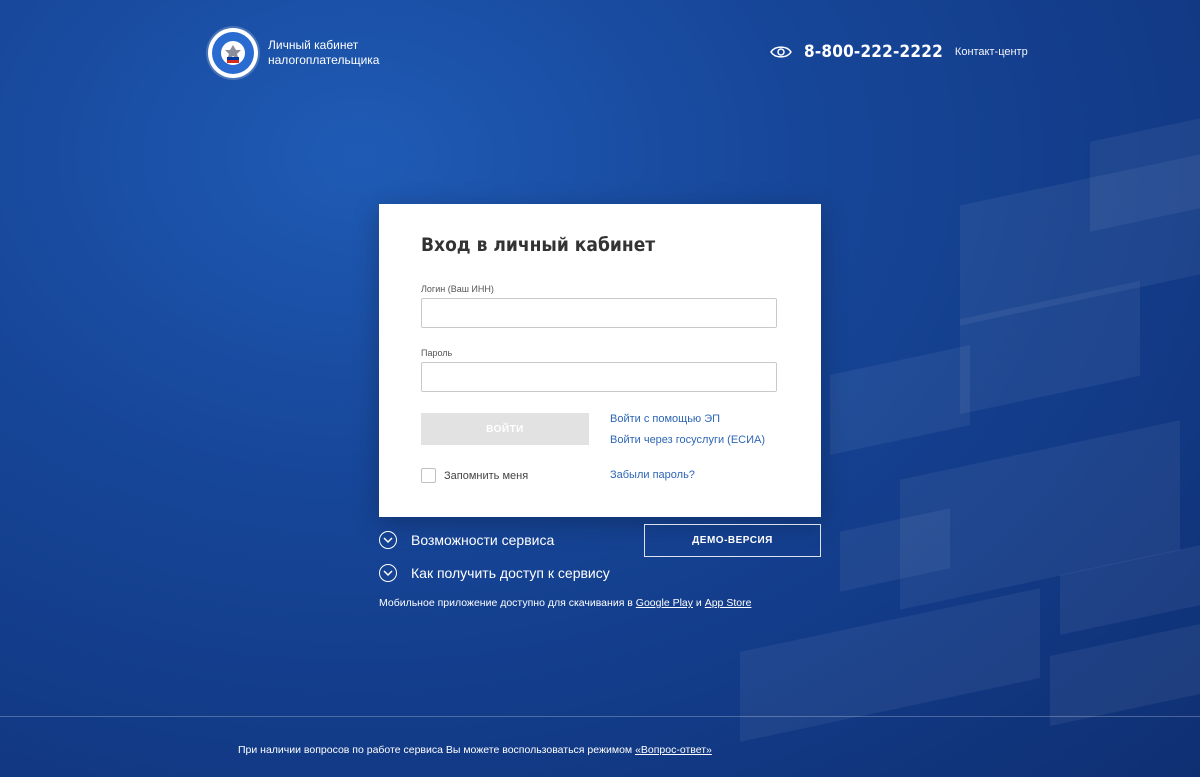 The image size is (1200, 777). I want to click on fns-emblem-icon, so click(233, 53).